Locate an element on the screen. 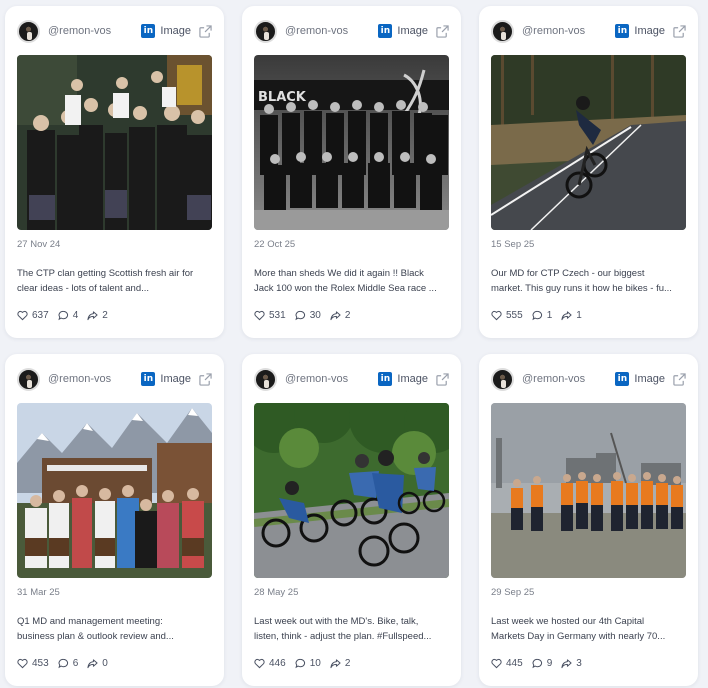  comments-count: 6 is located at coordinates (75, 663).